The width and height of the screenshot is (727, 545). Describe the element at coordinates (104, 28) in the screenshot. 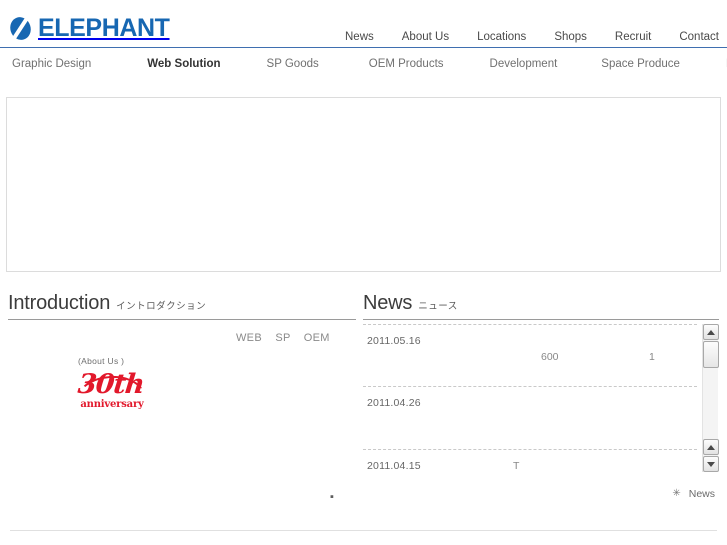

I see `brand-name: ELEPHANT` at that location.